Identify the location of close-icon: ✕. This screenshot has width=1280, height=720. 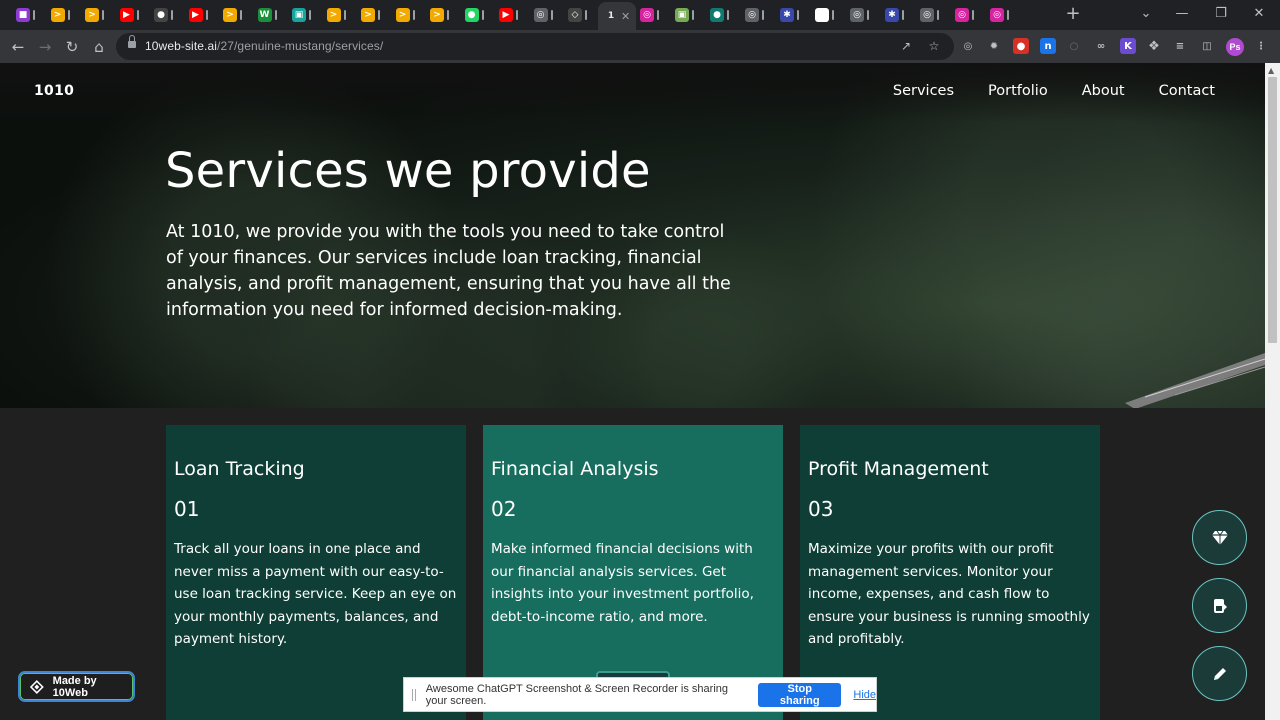
(625, 16).